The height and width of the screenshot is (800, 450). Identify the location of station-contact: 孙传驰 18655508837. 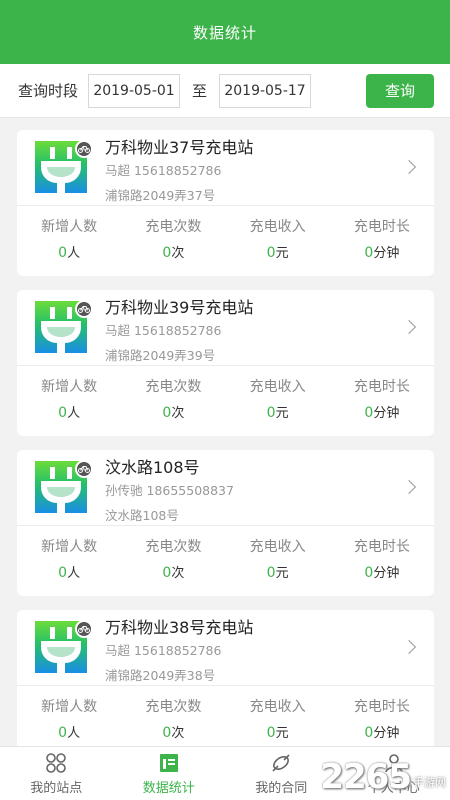
(169, 490).